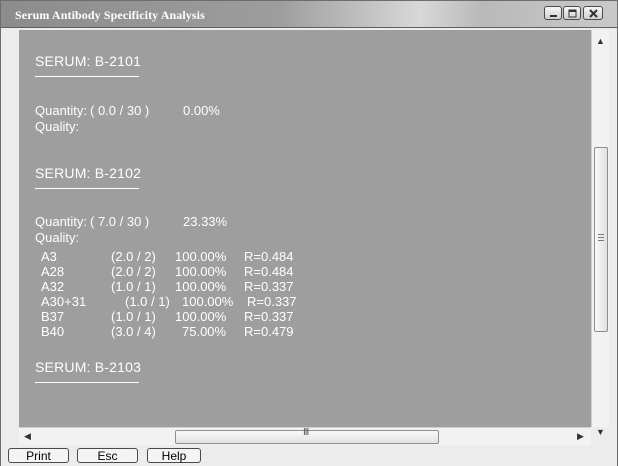  I want to click on horizontal-scrollbar: ◀ III ▶, so click(305, 436).